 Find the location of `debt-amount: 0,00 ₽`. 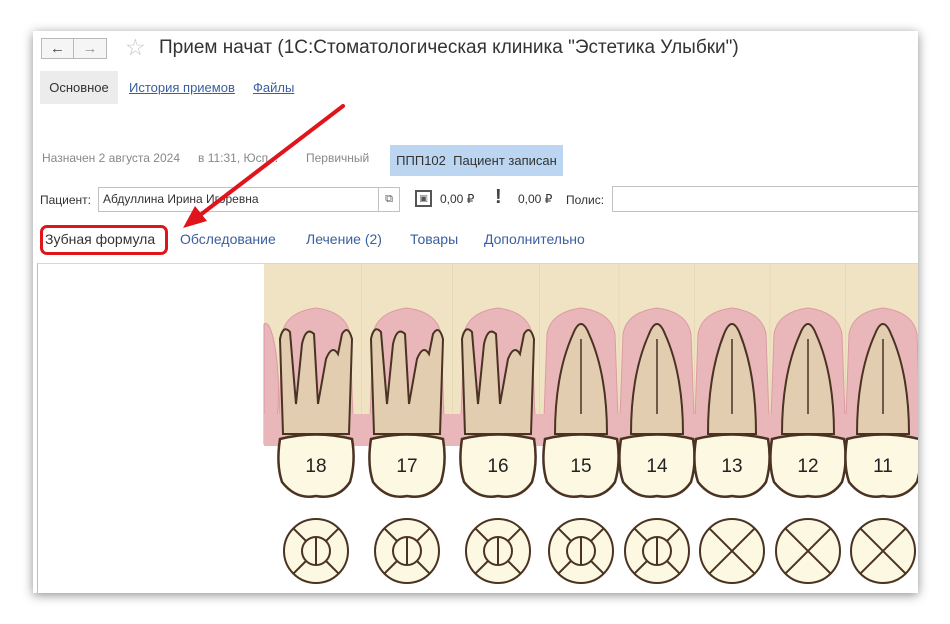

debt-amount: 0,00 ₽ is located at coordinates (535, 199).